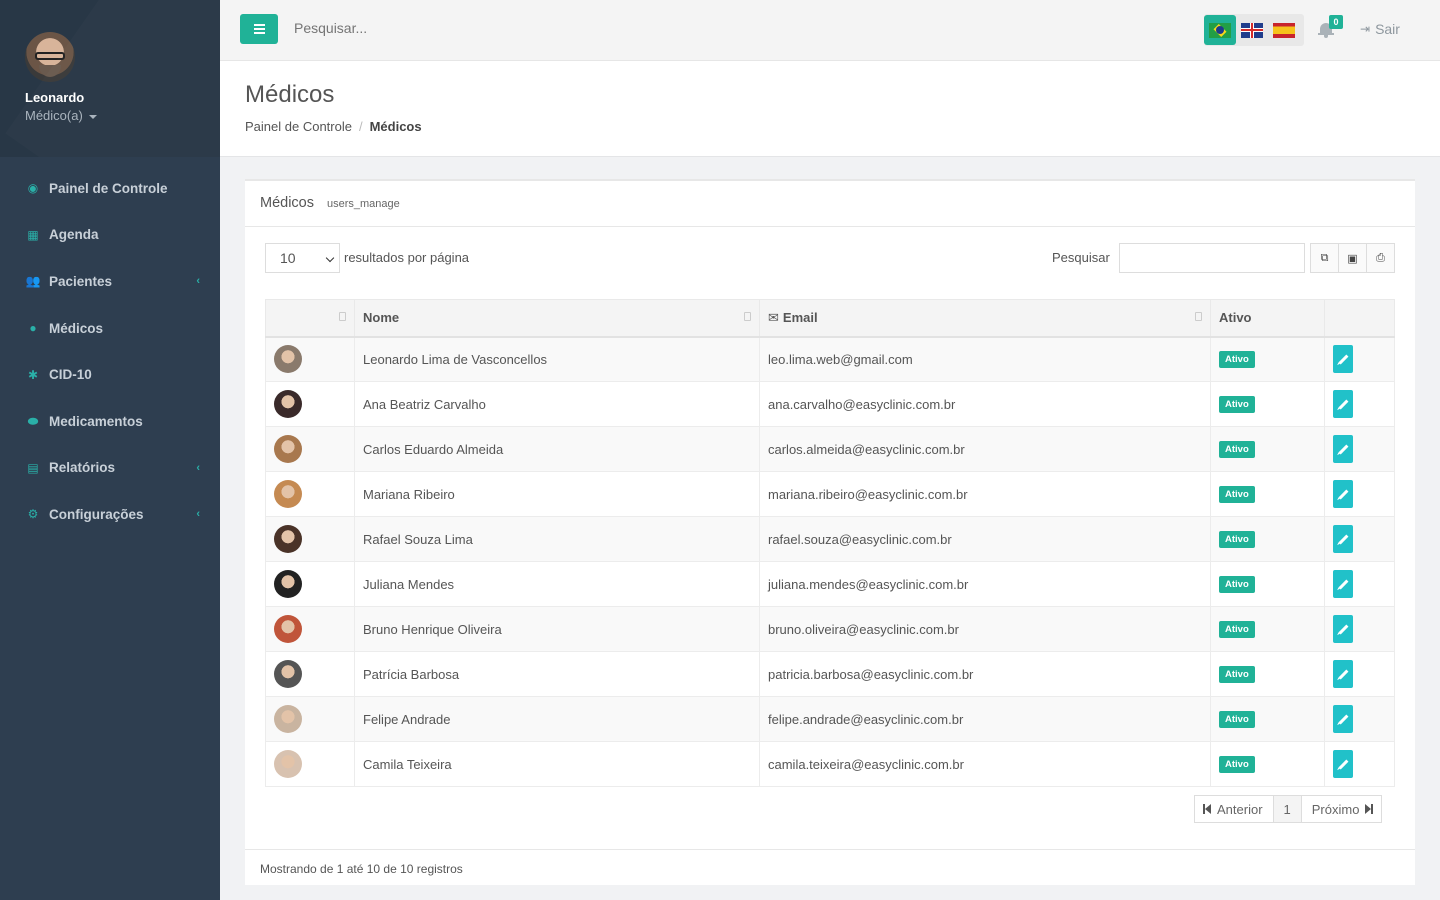 This screenshot has height=900, width=1440. I want to click on doctor-name: Juliana Mendes, so click(557, 584).